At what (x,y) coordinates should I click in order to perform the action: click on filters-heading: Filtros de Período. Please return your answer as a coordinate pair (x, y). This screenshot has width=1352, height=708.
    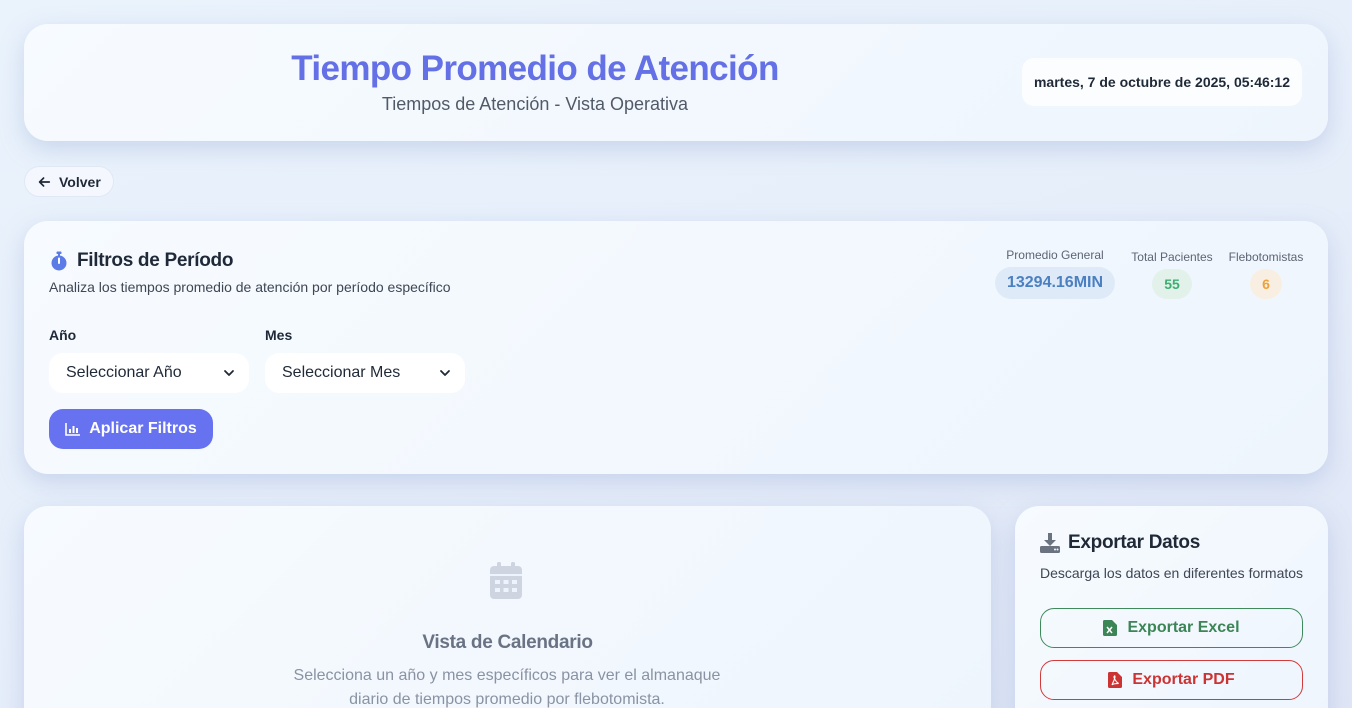
    Looking at the image, I should click on (141, 261).